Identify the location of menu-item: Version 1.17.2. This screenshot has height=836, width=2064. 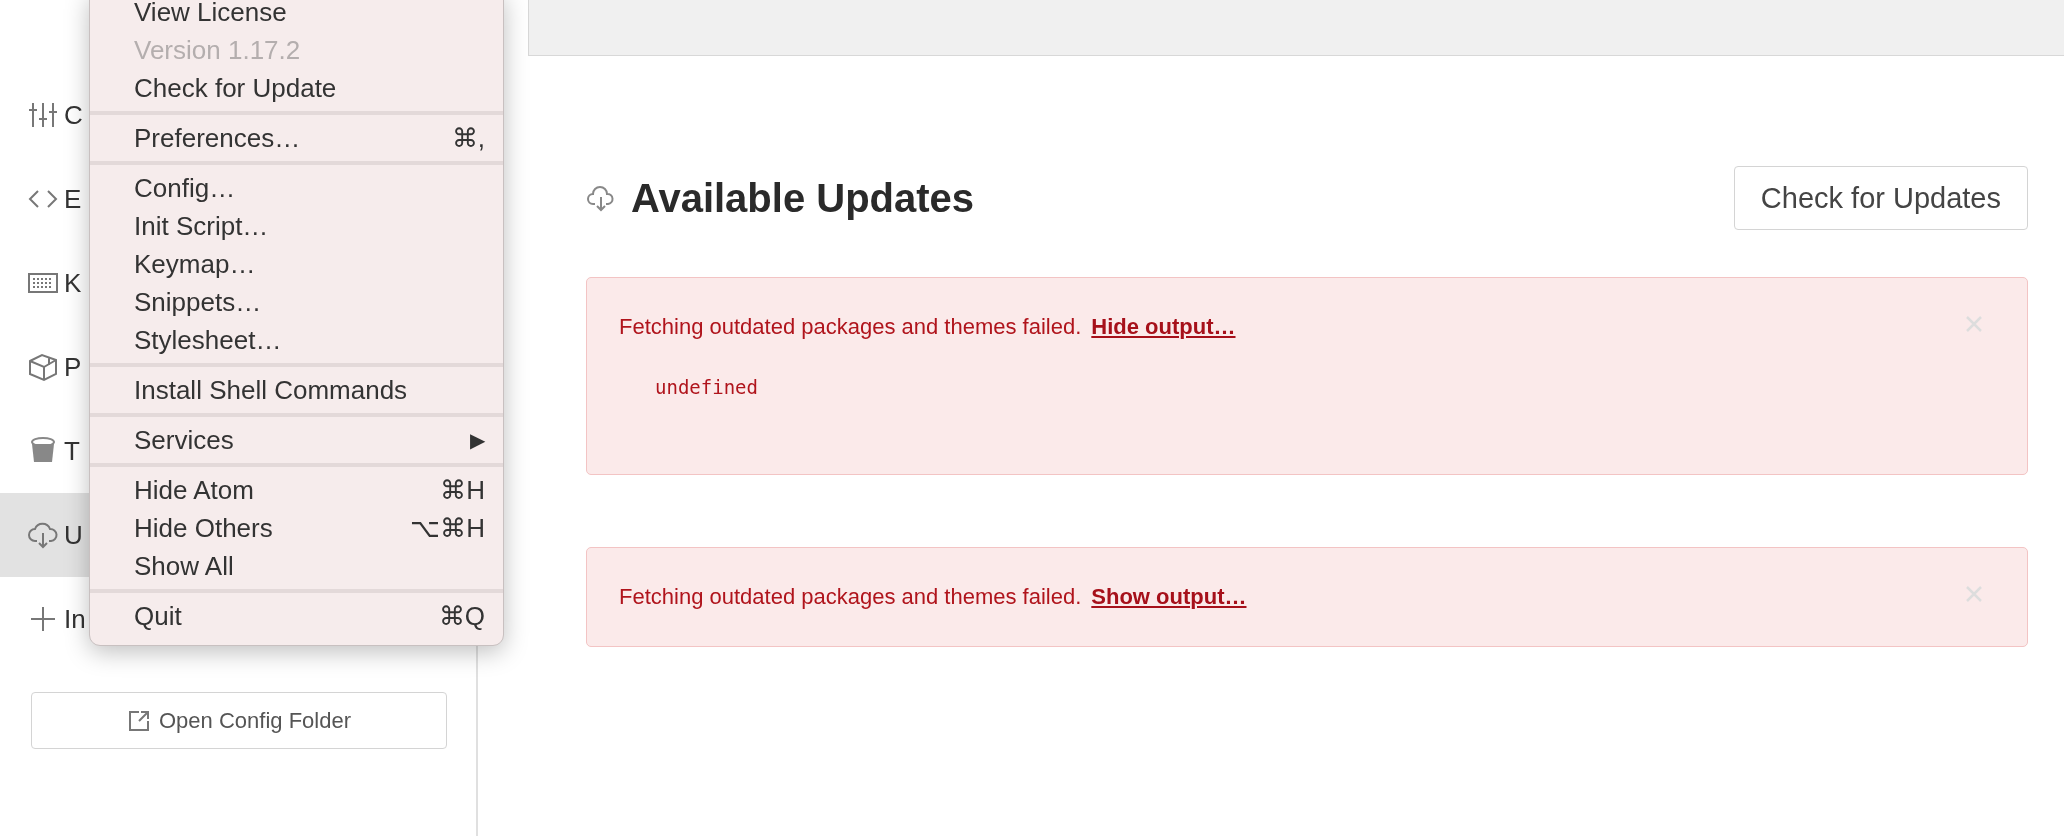
(217, 50).